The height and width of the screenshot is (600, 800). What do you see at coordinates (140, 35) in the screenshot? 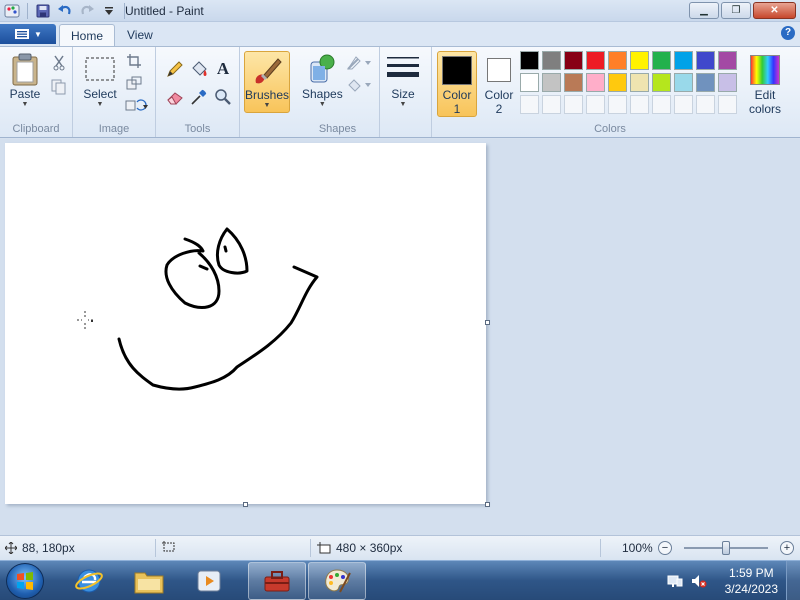
I see `tab-view: View` at bounding box center [140, 35].